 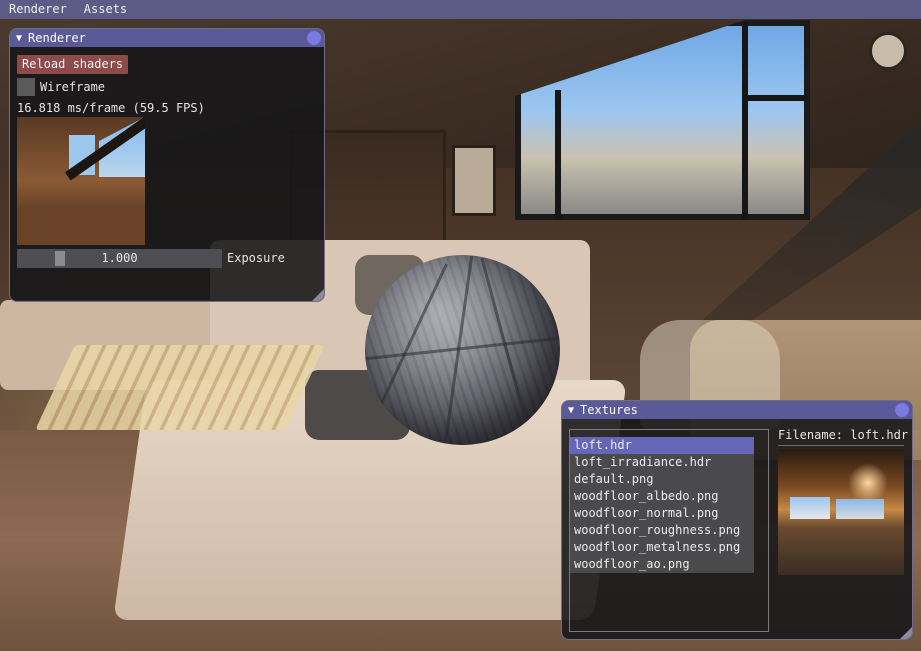 I want to click on renderer-title-bar: ▼ Renderer, so click(x=167, y=38).